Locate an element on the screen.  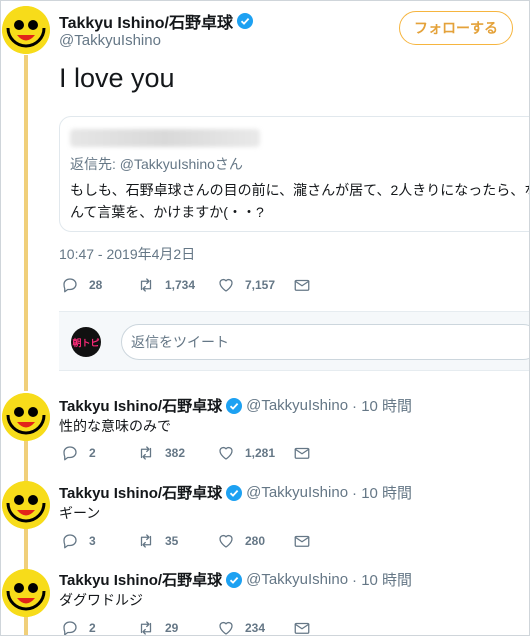
like-button: 1,281 is located at coordinates (255, 453).